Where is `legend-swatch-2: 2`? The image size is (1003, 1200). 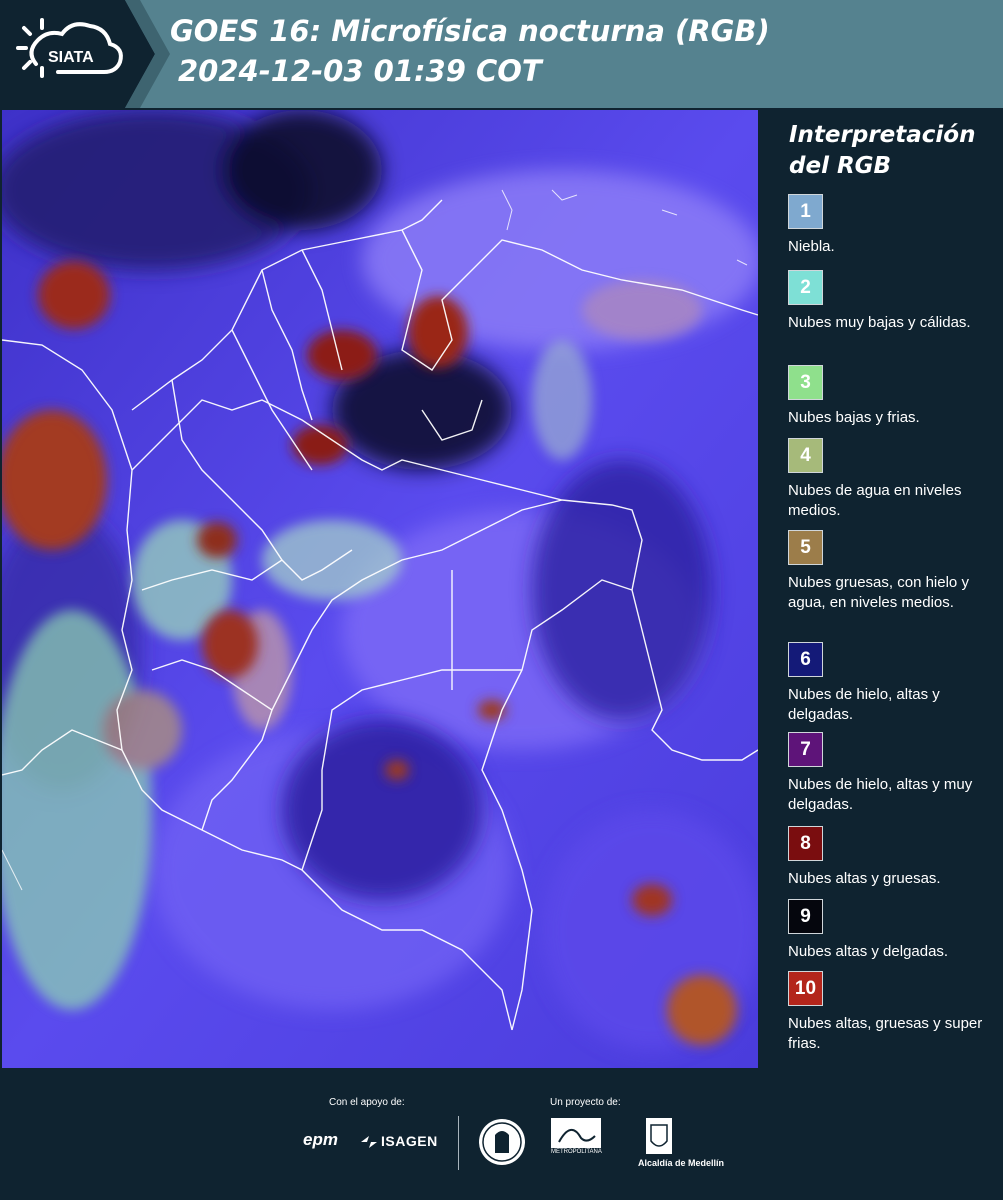
legend-swatch-2: 2 is located at coordinates (805, 287).